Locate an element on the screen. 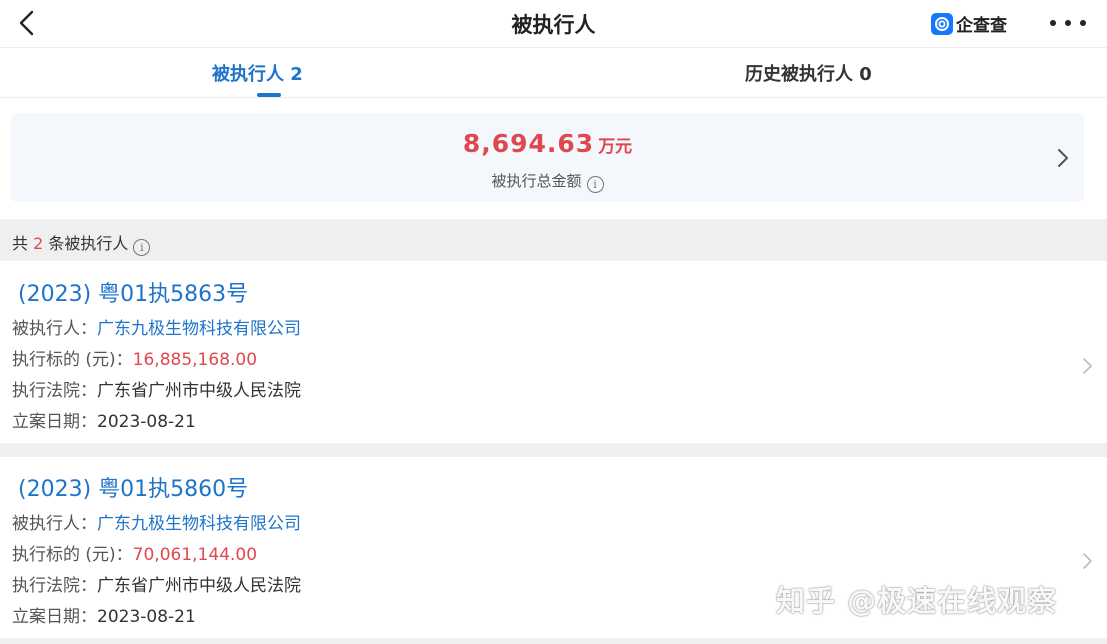  total-amount-label: 被执行总金额 is located at coordinates (536, 181).